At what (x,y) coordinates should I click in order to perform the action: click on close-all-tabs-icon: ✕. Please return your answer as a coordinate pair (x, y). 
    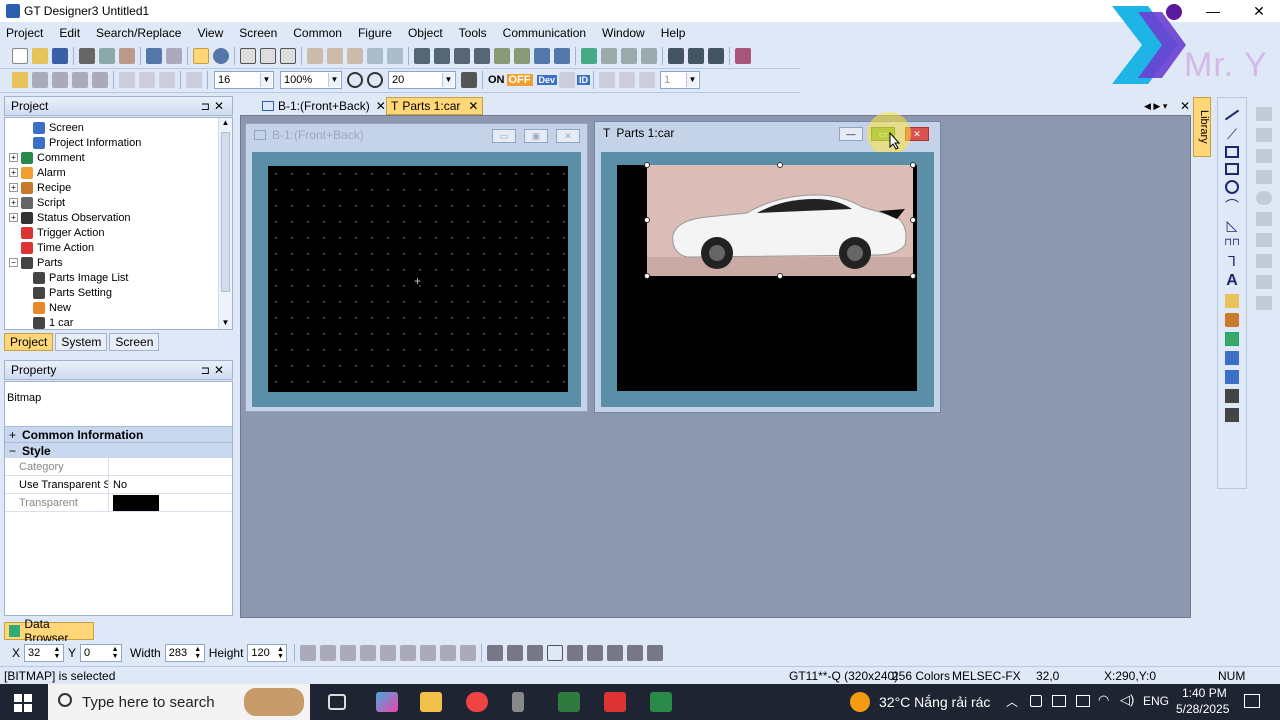
    Looking at the image, I should click on (1185, 106).